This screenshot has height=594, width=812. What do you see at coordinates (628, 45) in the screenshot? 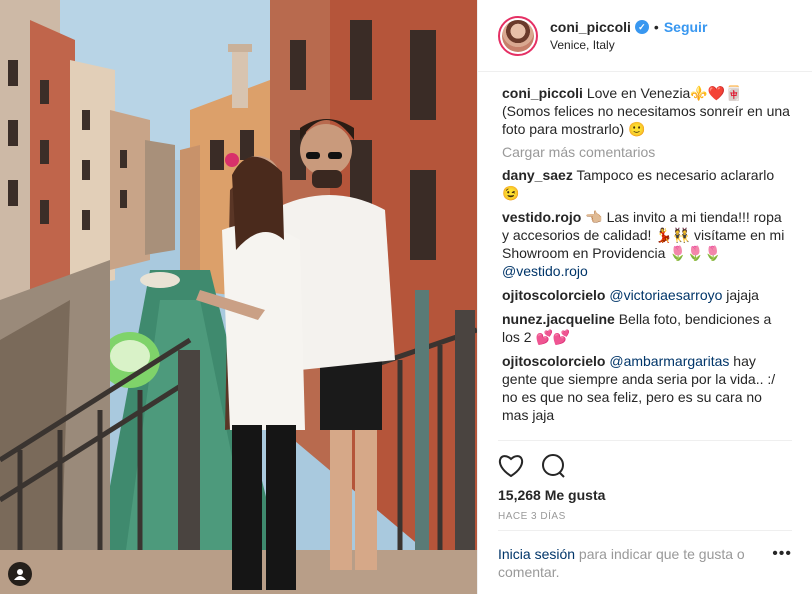
I see `location-link: Venice, Italy` at bounding box center [628, 45].